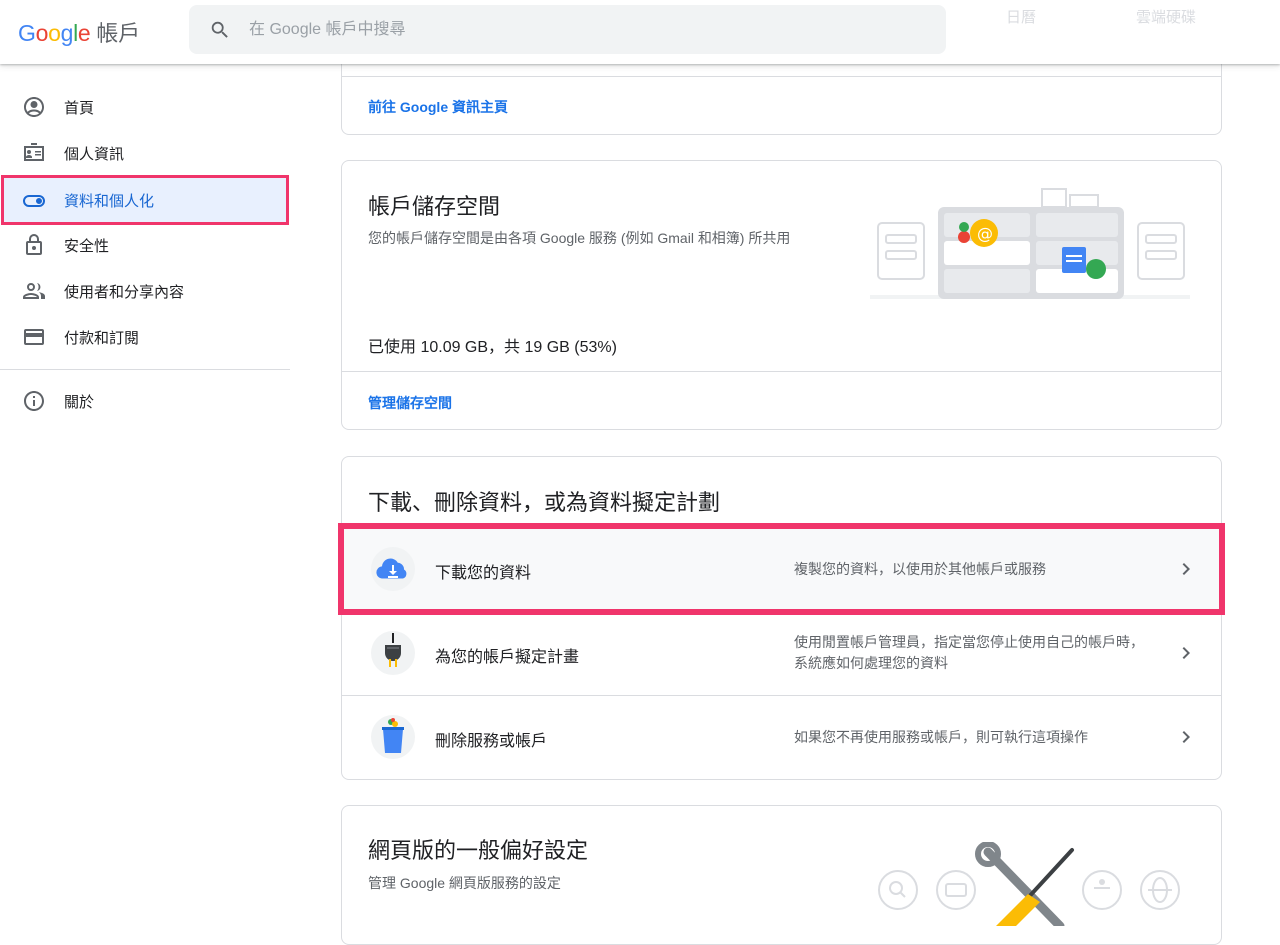  What do you see at coordinates (34, 201) in the screenshot?
I see `toggle-icon` at bounding box center [34, 201].